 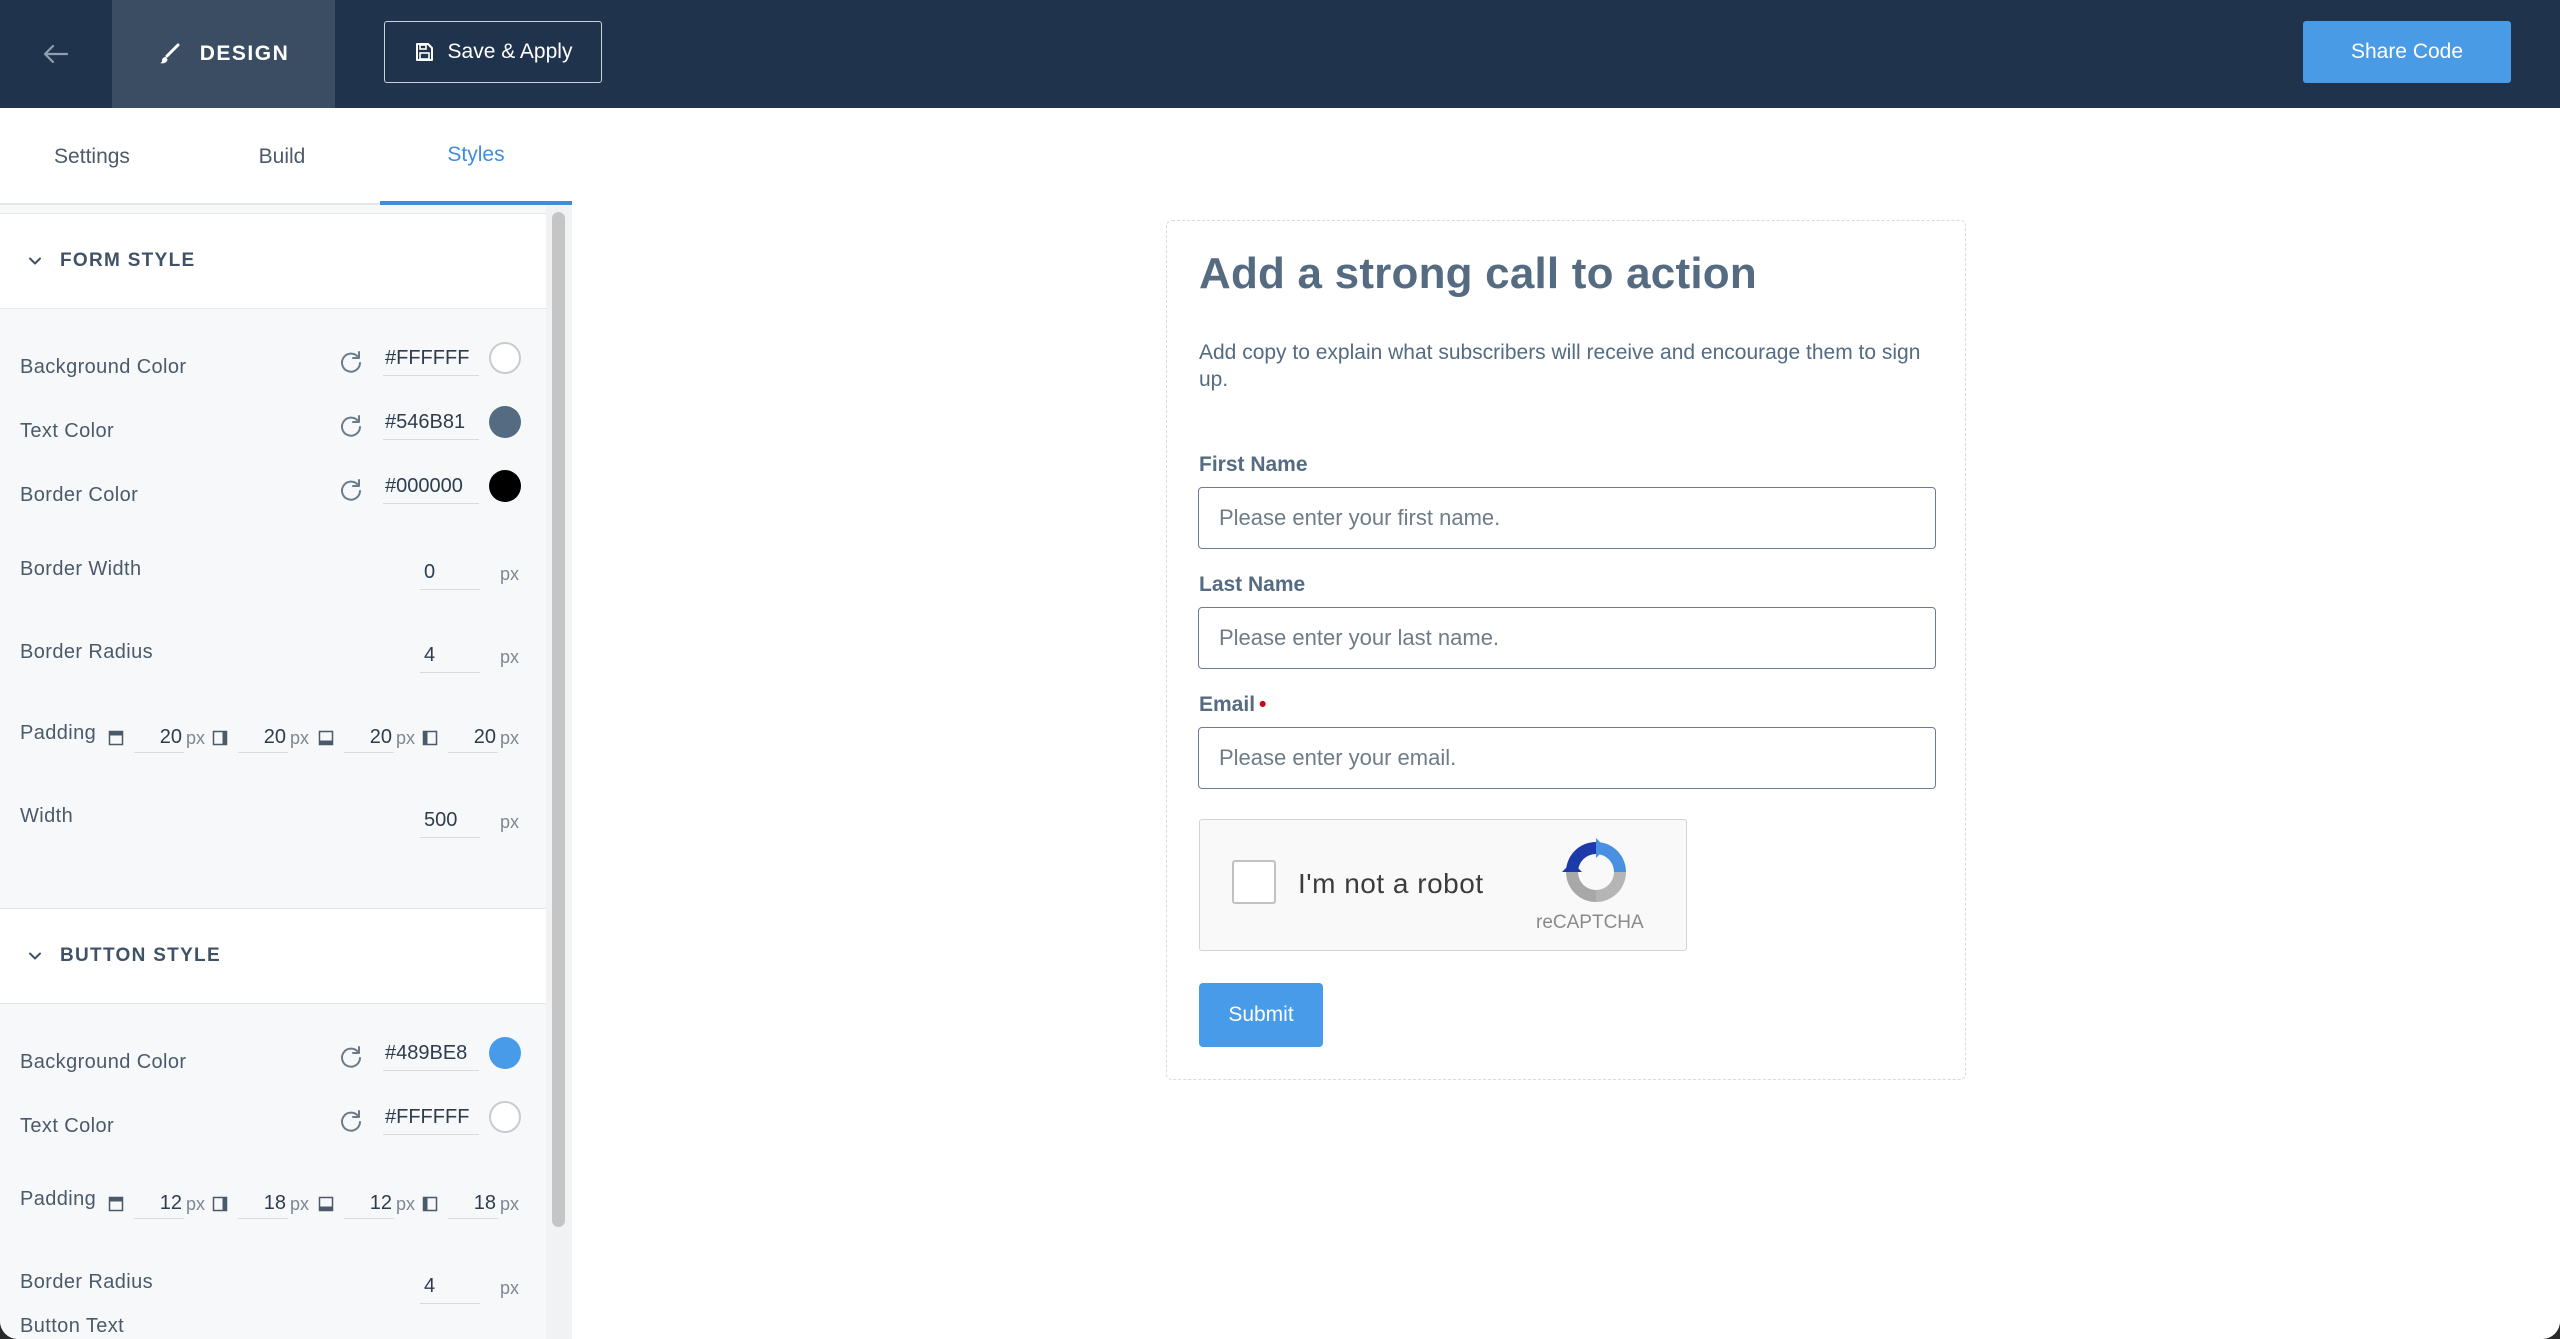 What do you see at coordinates (505, 358) in the screenshot?
I see `form-bg-color-swatch` at bounding box center [505, 358].